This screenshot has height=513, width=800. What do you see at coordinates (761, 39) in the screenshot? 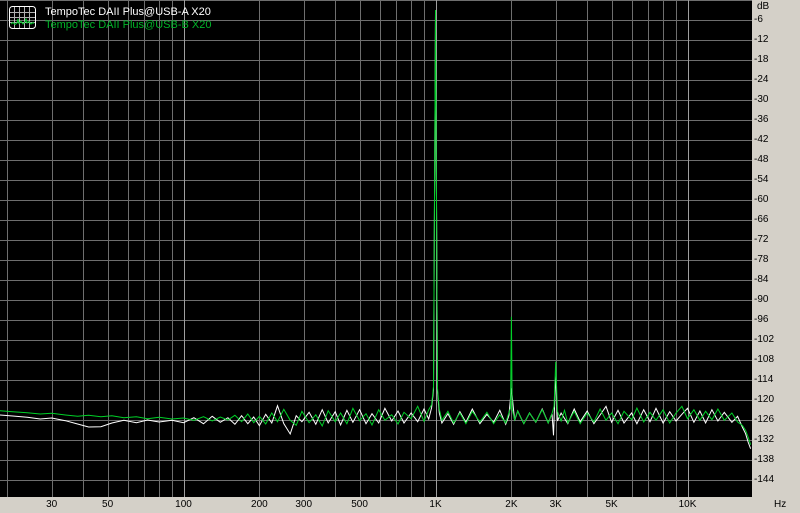
I see `y-tick-label: -12` at bounding box center [761, 39].